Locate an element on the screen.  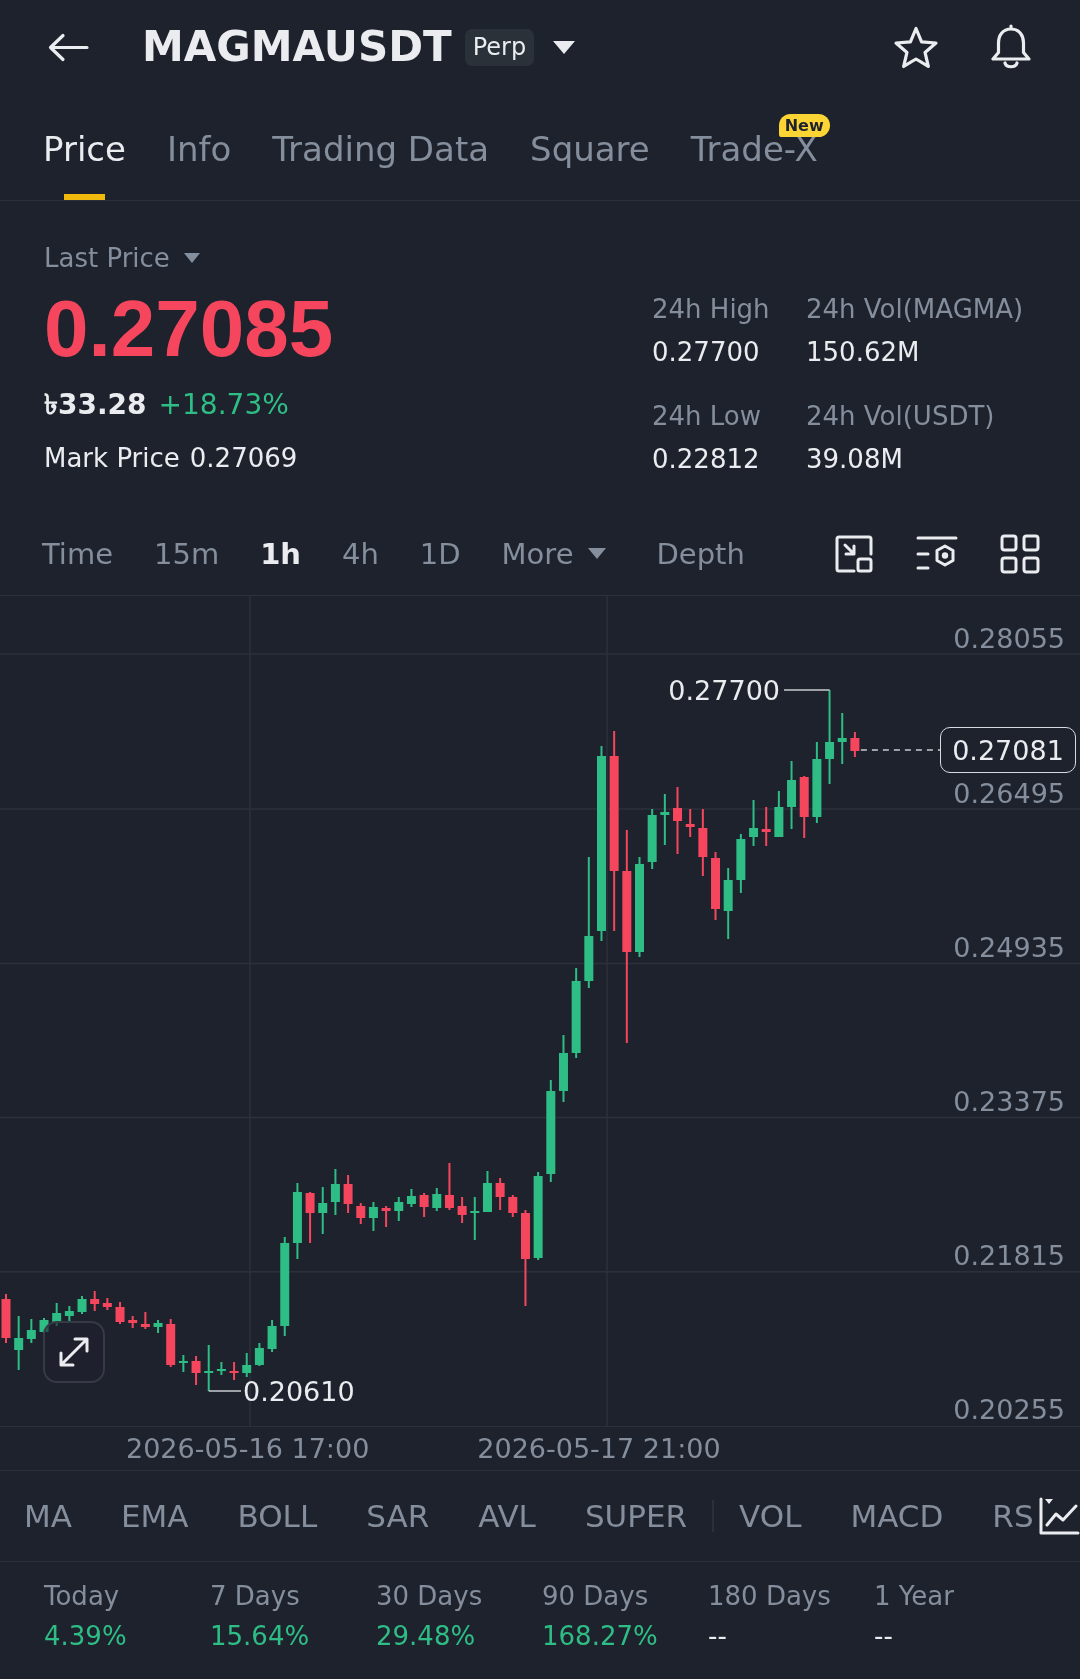
return-period-label: 1 Year is located at coordinates (914, 1596).